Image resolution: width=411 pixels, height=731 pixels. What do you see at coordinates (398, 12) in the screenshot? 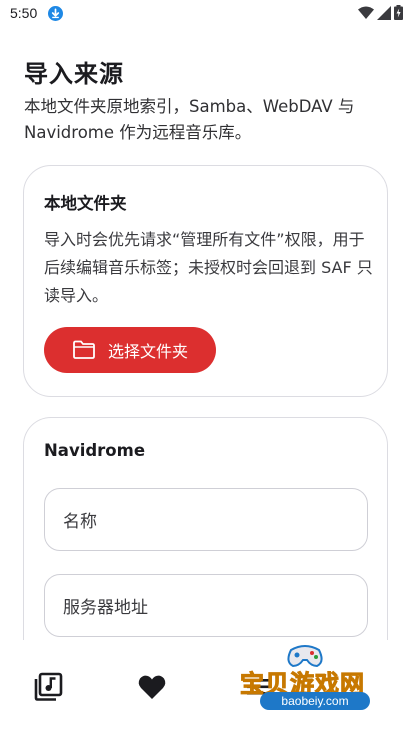
I see `battery-icon` at bounding box center [398, 12].